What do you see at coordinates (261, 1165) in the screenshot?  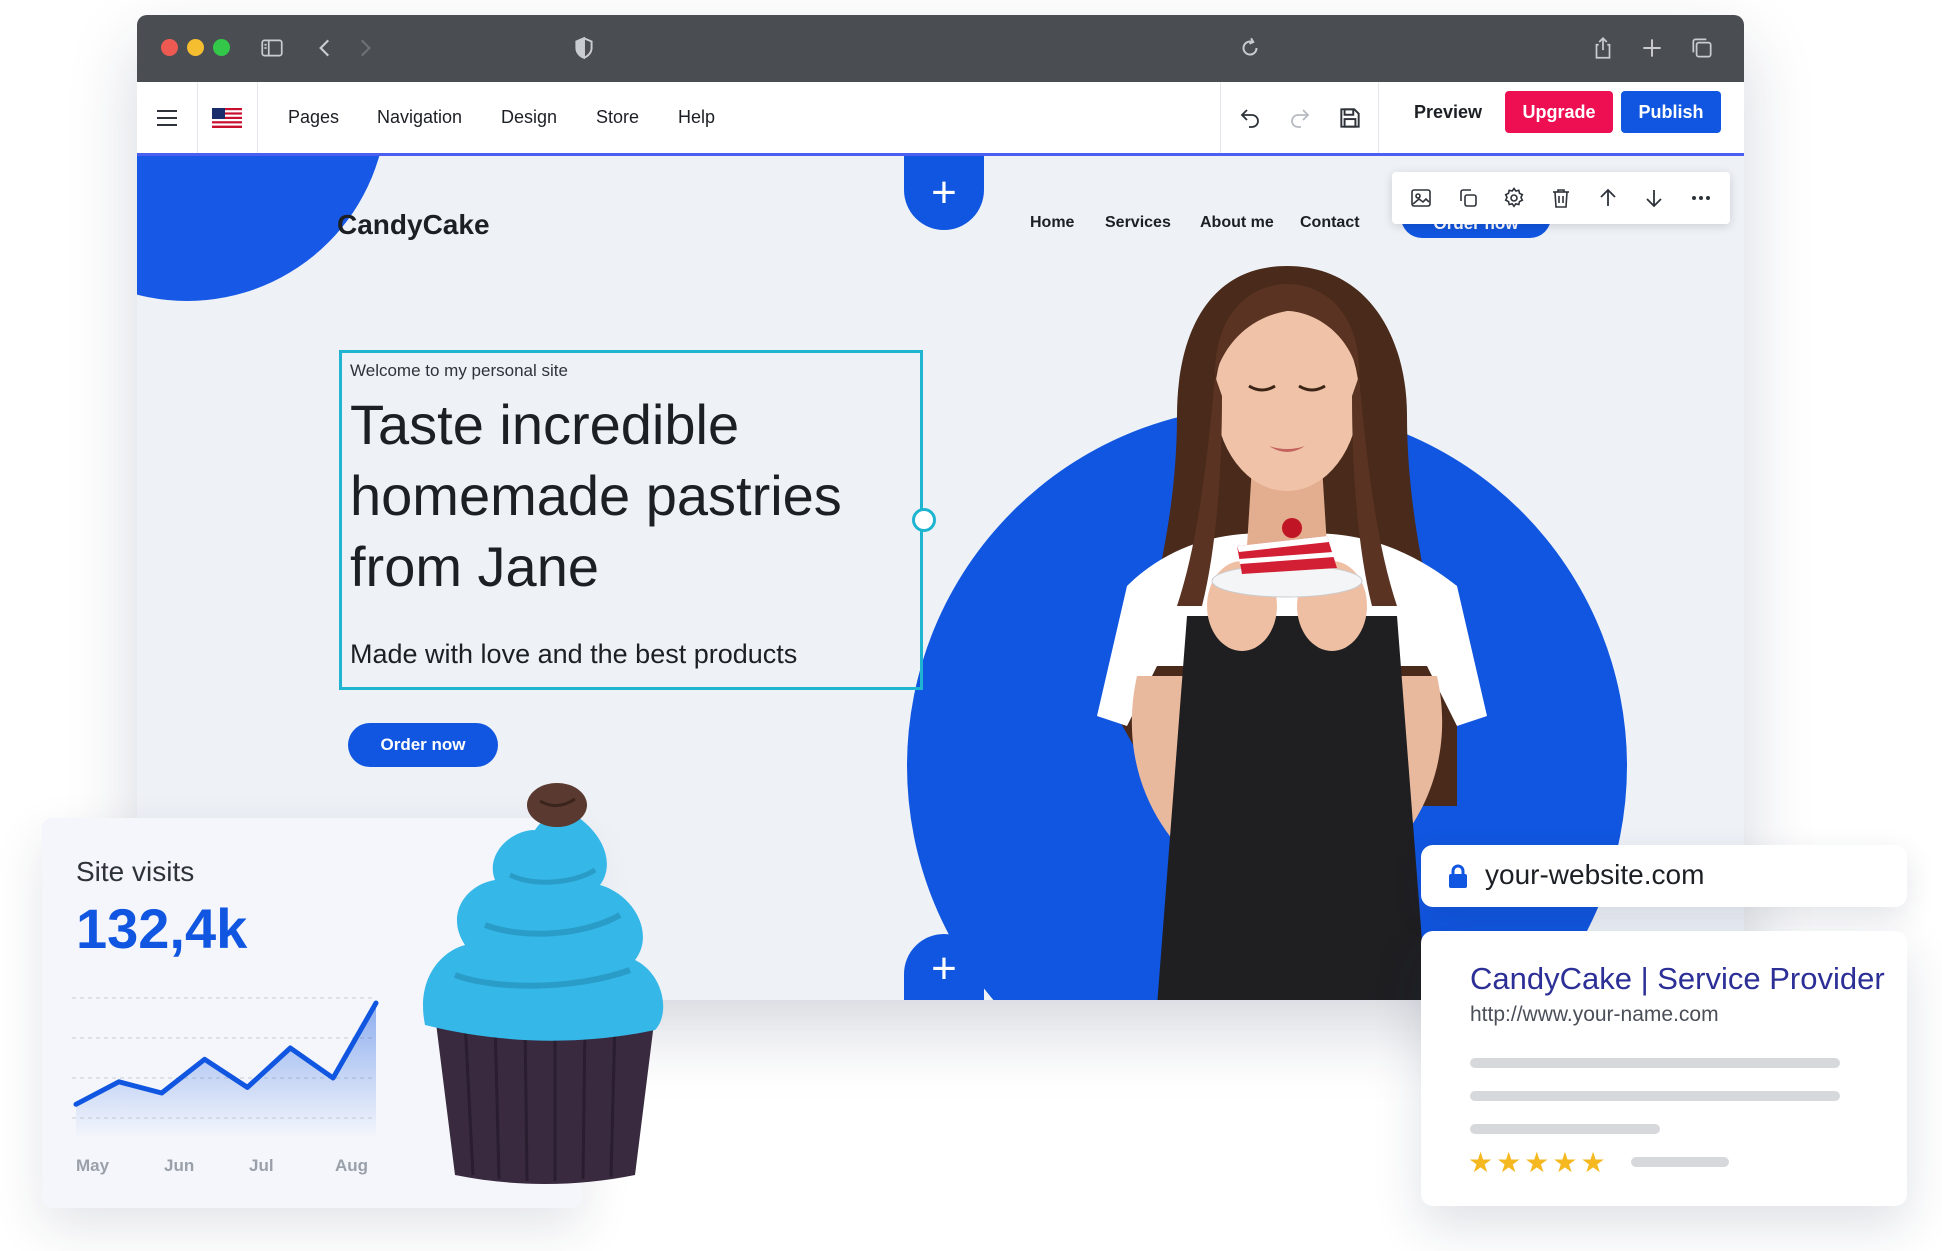 I see `chart-month-label: Jul` at bounding box center [261, 1165].